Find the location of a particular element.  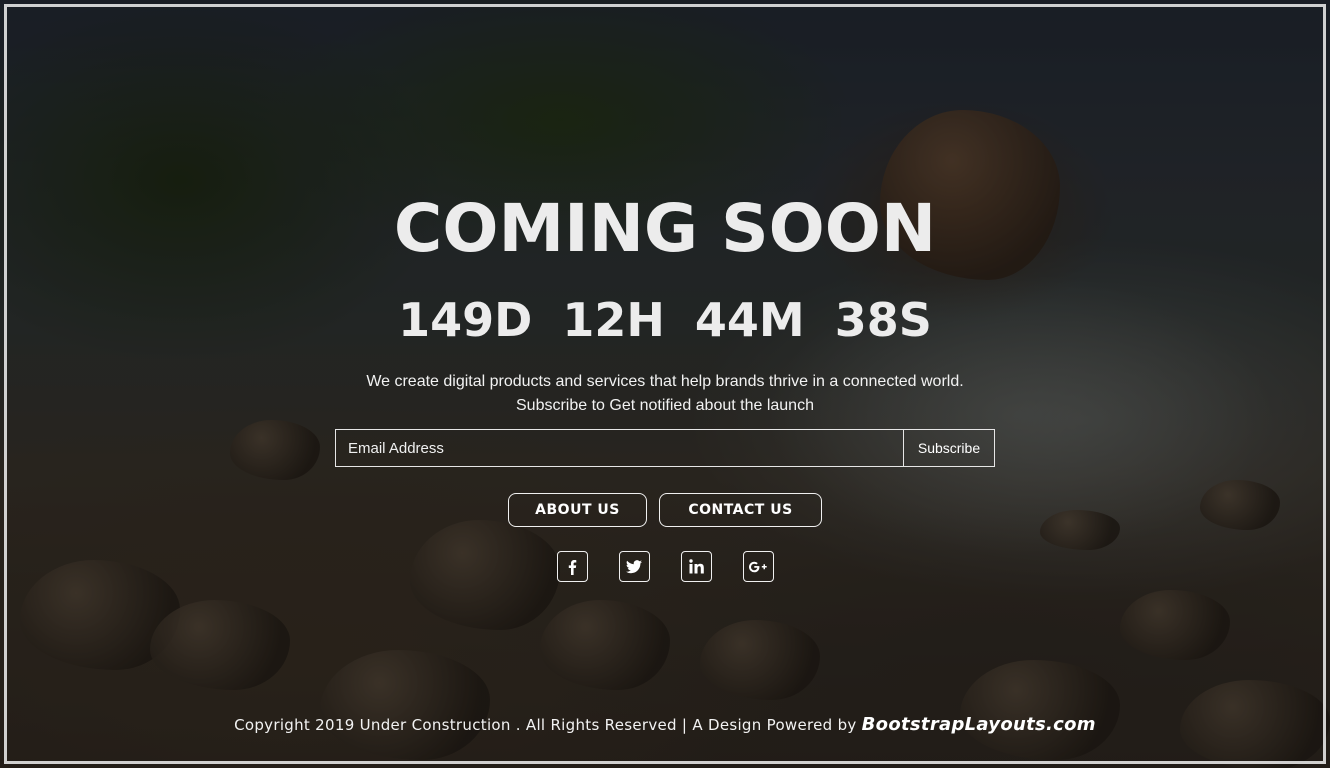

footer-brand-link: BootstrapLayouts.com is located at coordinates (979, 724).